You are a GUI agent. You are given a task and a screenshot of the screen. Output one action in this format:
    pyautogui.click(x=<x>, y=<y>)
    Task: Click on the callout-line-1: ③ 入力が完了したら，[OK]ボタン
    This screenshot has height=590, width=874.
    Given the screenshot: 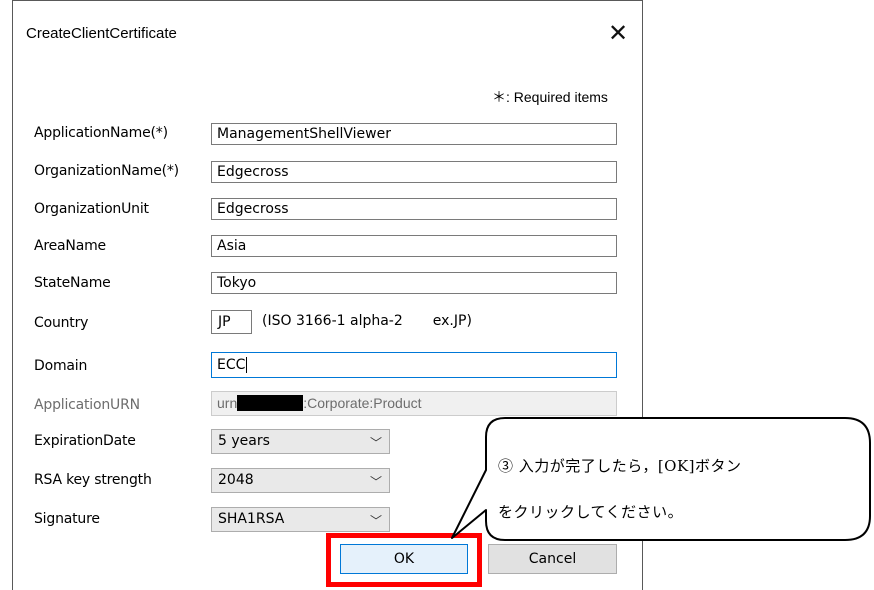 What is the action you would take?
    pyautogui.click(x=620, y=466)
    